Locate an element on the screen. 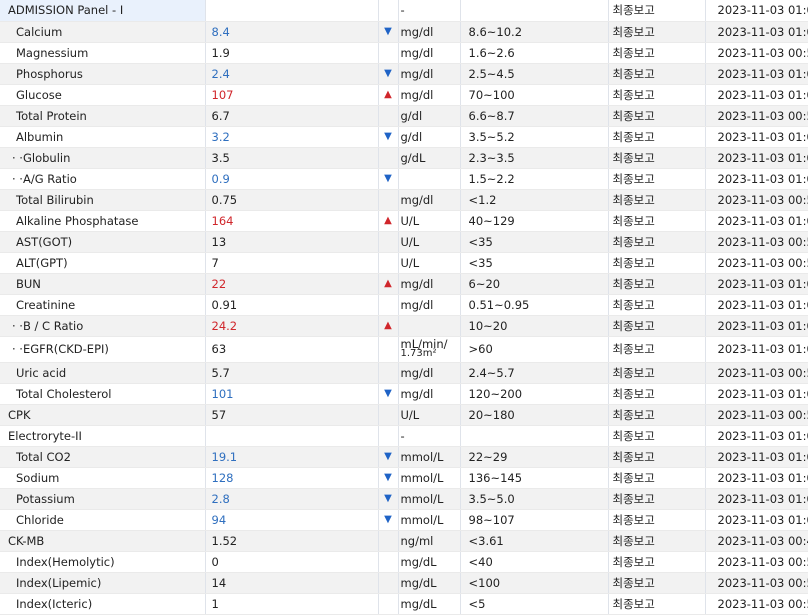 The image size is (808, 616). result-value: 2.4 is located at coordinates (292, 74).